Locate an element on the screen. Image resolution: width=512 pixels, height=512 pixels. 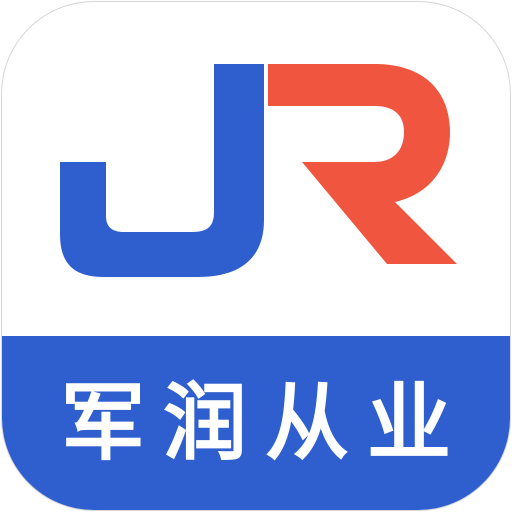
logo-letter-r is located at coordinates (362, 164).